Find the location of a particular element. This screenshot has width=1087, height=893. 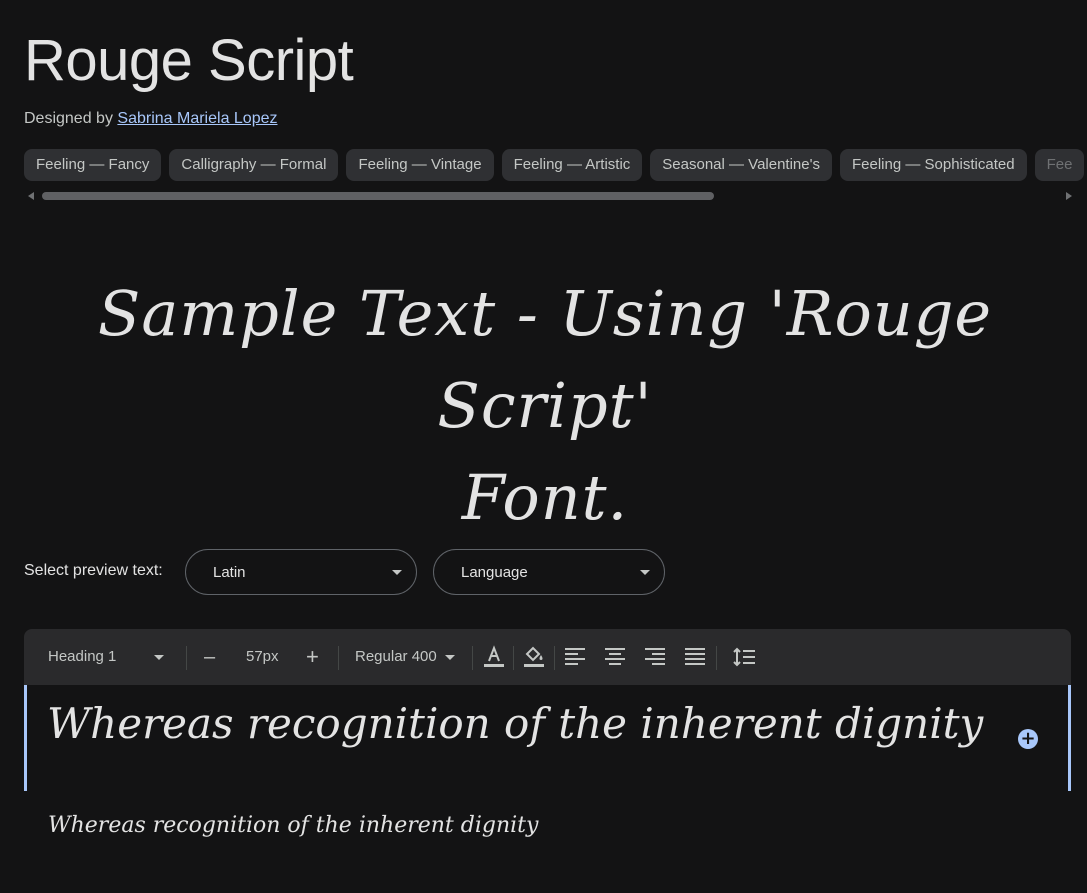

language-select-value: Language is located at coordinates (494, 572).